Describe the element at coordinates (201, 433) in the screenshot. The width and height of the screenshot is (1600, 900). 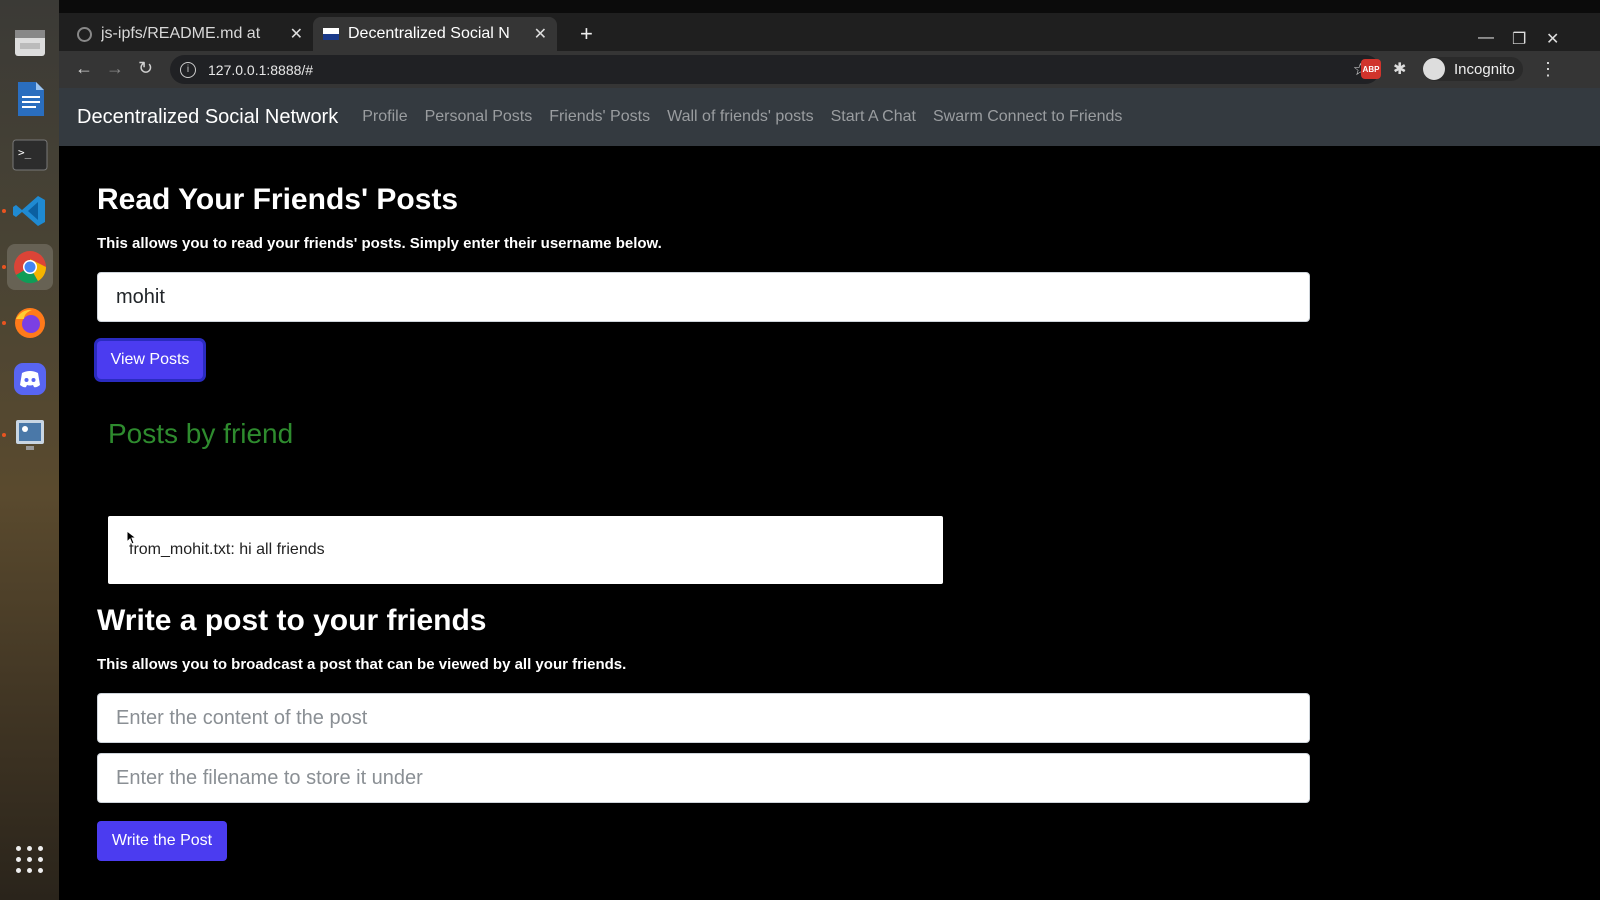
I see `posts-by-friend-heading: Posts by friend` at that location.